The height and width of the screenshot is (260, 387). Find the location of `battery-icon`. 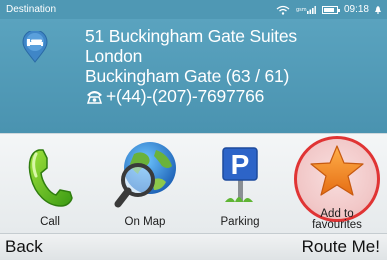

battery-icon is located at coordinates (330, 9).